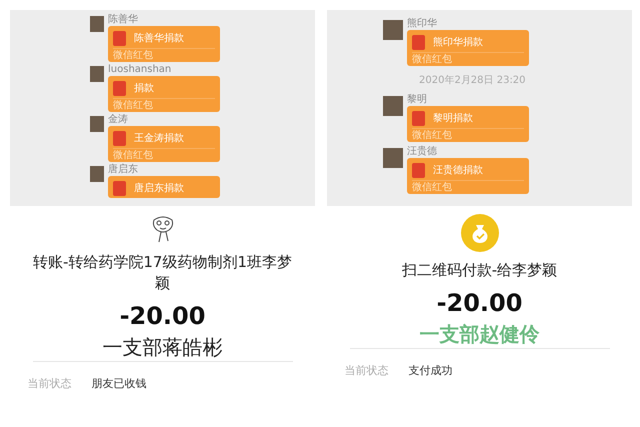  Describe the element at coordinates (472, 80) in the screenshot. I see `chat-timestamp: 2020年2月28日 23:20` at that location.